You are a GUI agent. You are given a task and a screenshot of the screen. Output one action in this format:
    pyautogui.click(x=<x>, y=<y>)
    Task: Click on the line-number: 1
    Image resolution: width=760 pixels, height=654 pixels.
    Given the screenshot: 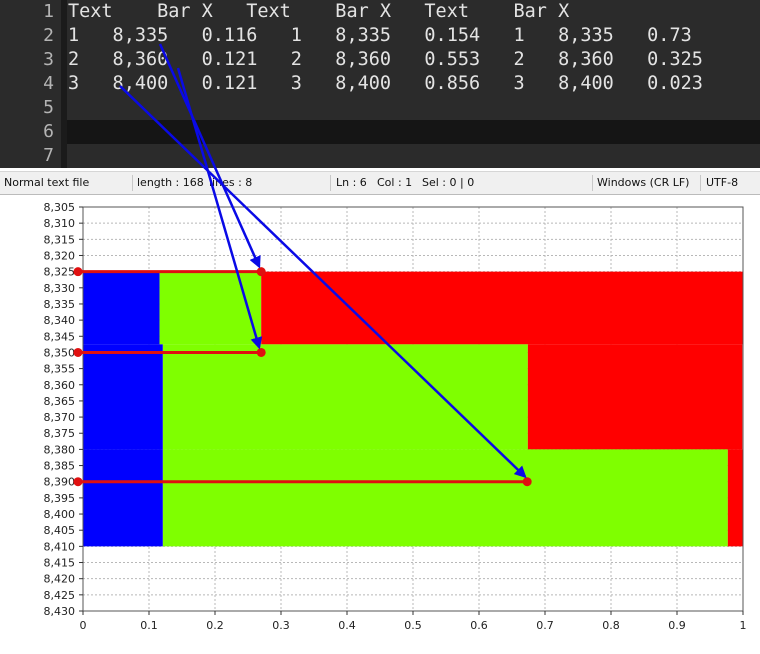 What is the action you would take?
    pyautogui.click(x=48, y=11)
    